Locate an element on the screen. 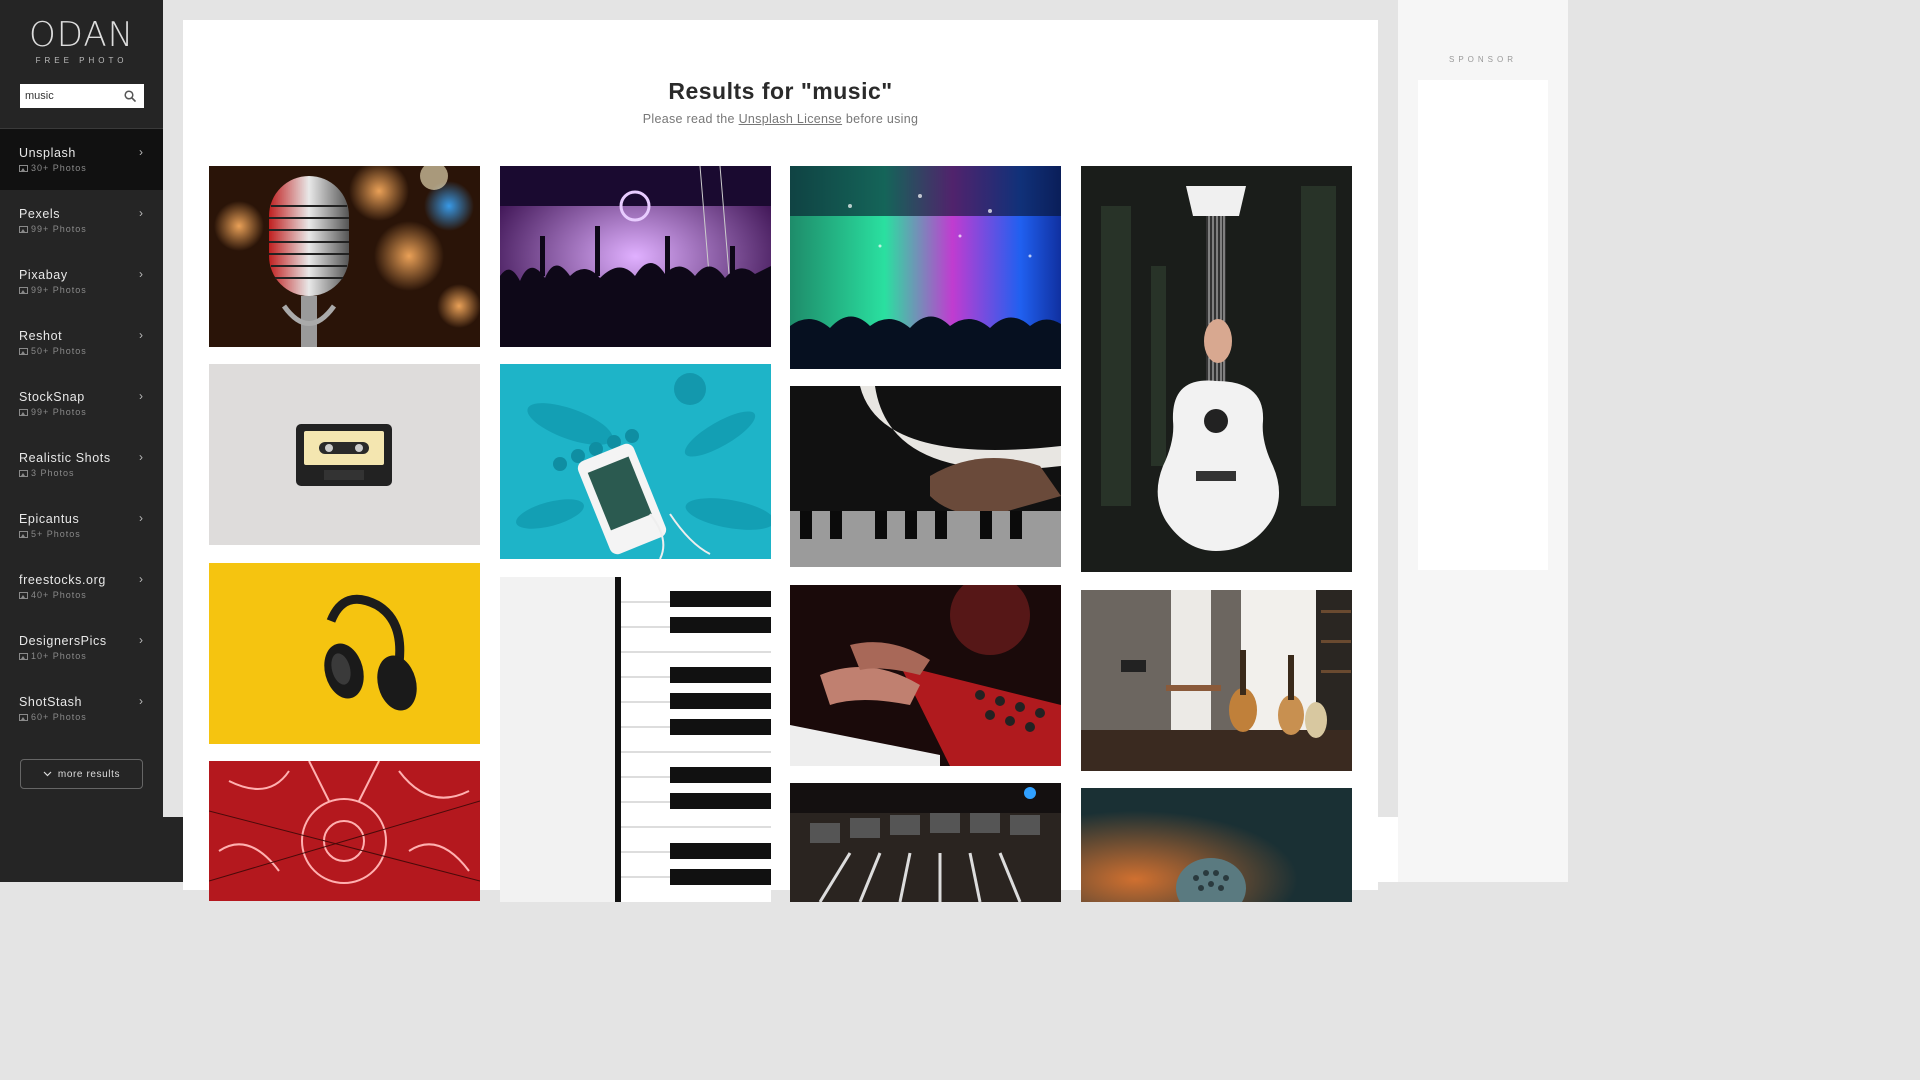  page-title: Results for "music" is located at coordinates (780, 91).